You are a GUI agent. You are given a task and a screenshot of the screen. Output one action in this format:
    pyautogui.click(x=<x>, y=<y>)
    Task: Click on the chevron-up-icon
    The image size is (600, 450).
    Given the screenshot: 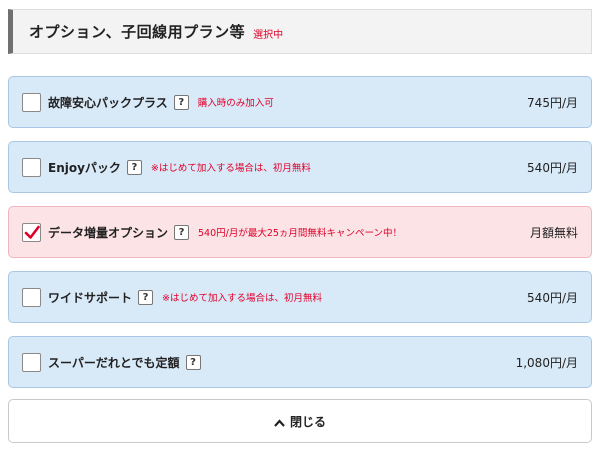 What is the action you would take?
    pyautogui.click(x=279, y=421)
    